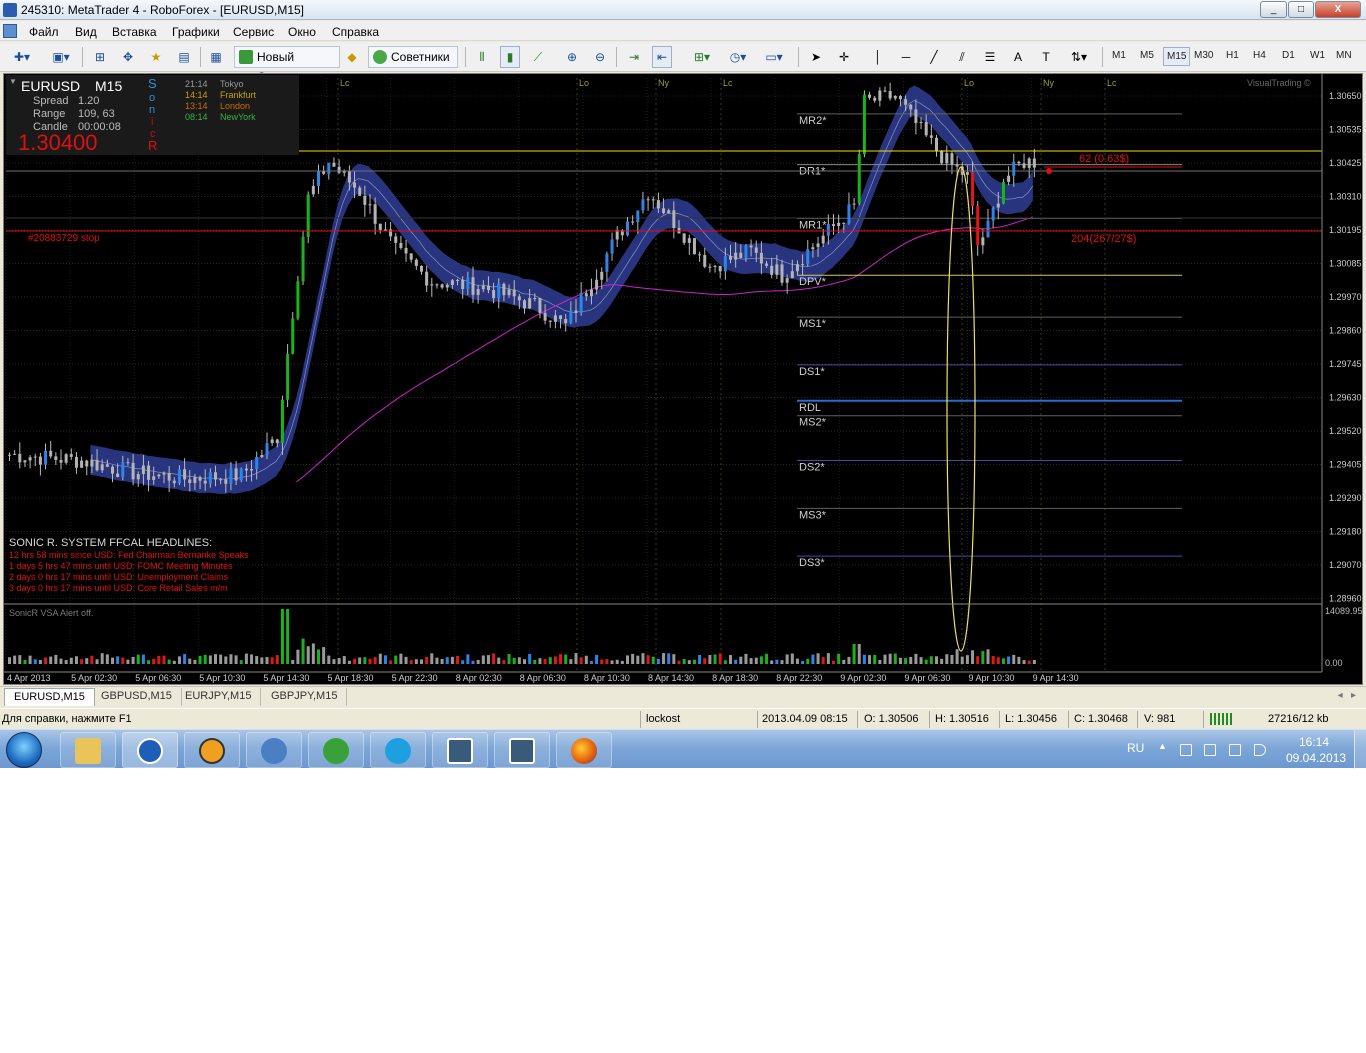 This screenshot has height=1053, width=1366. What do you see at coordinates (287, 65) in the screenshot?
I see `new-order-button: Новый Ордер` at bounding box center [287, 65].